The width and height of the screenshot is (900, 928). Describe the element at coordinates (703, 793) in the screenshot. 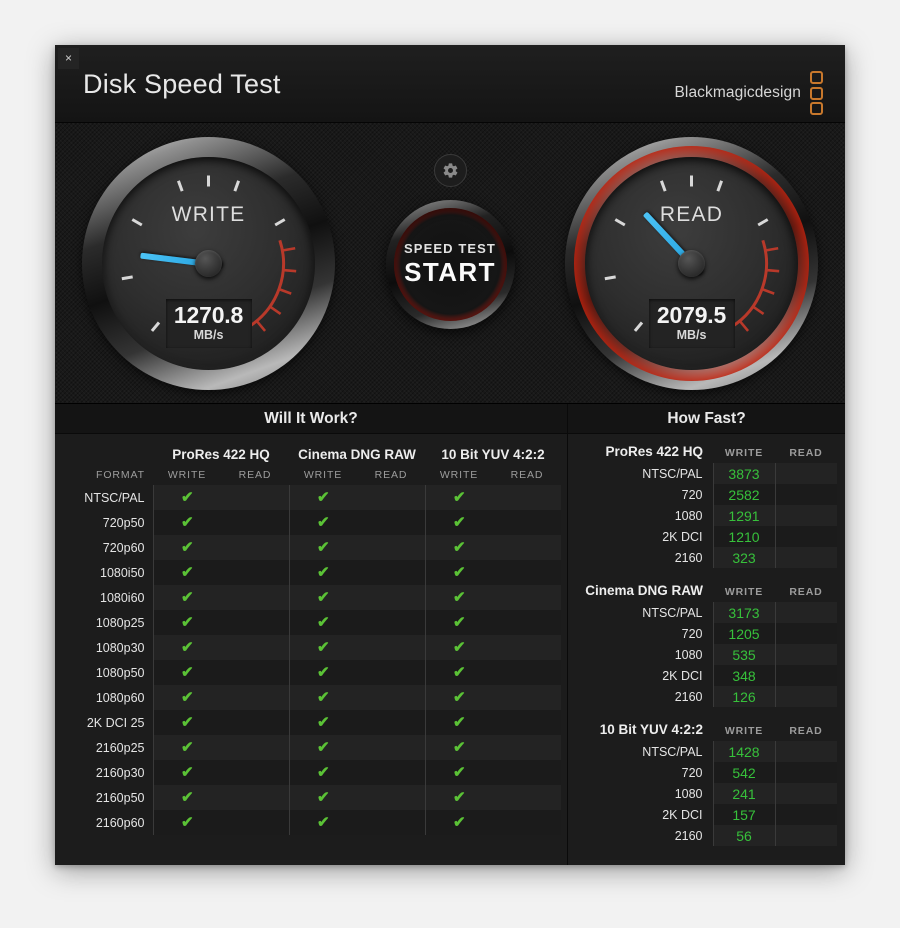

I see `table-row: 1080 241` at that location.